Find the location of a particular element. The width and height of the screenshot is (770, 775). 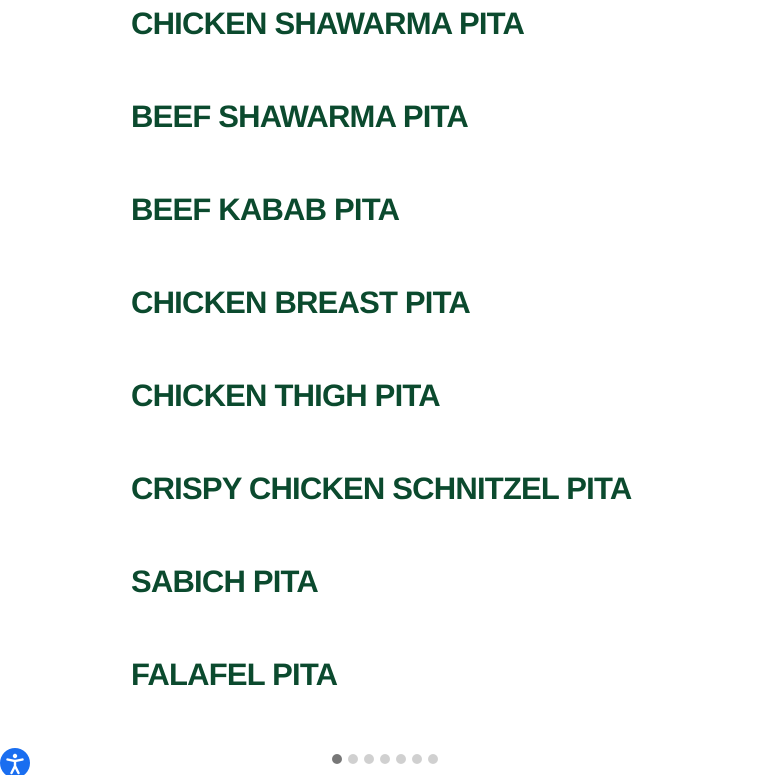

accessibility-icon is located at coordinates (15, 761).